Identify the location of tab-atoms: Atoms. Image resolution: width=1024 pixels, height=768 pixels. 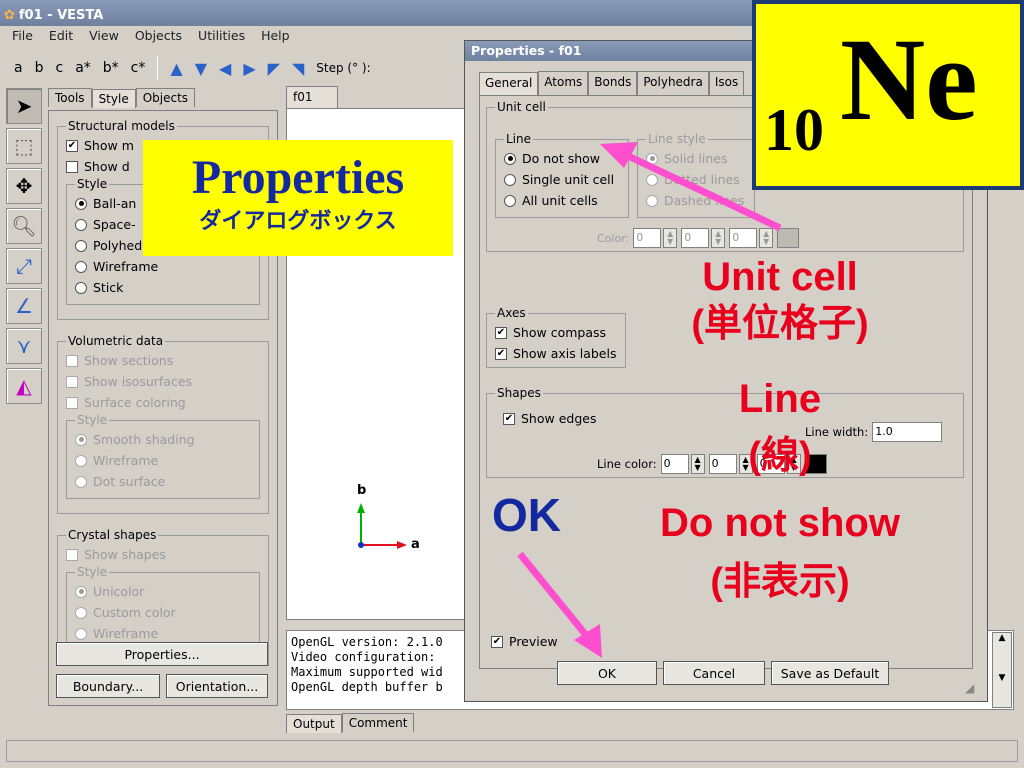
(563, 83).